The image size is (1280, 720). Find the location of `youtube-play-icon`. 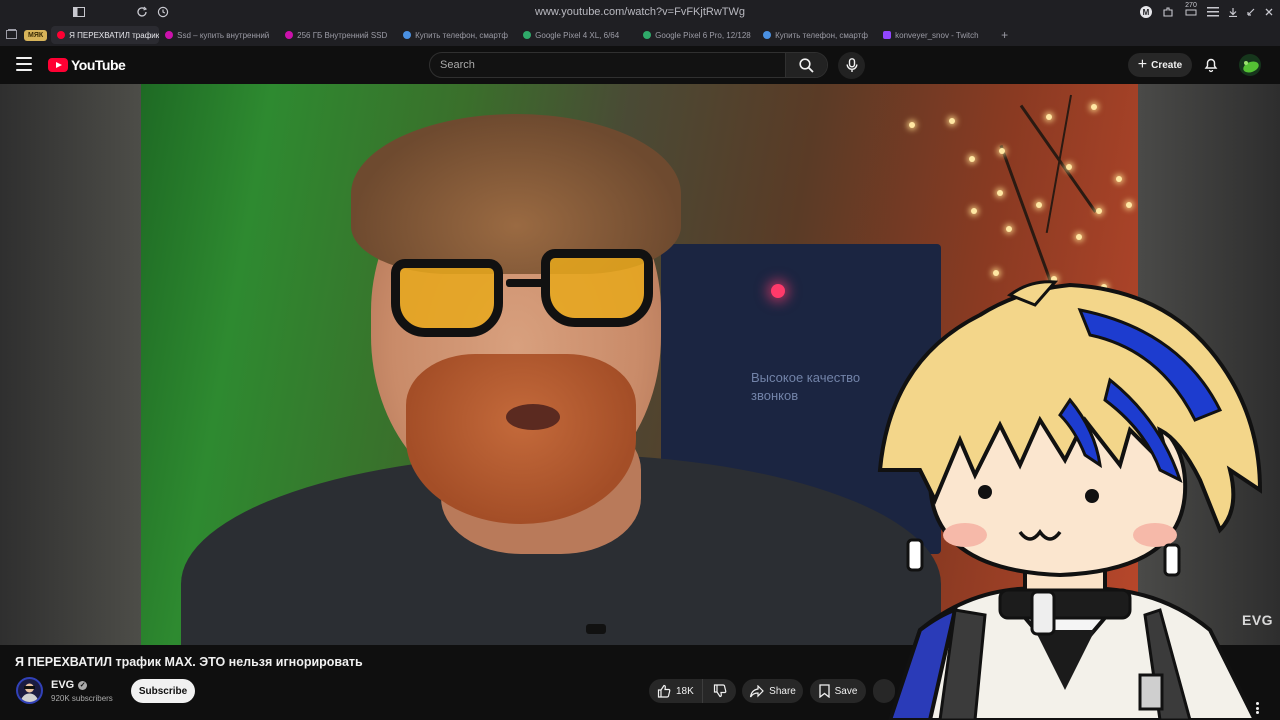

youtube-play-icon is located at coordinates (58, 65).